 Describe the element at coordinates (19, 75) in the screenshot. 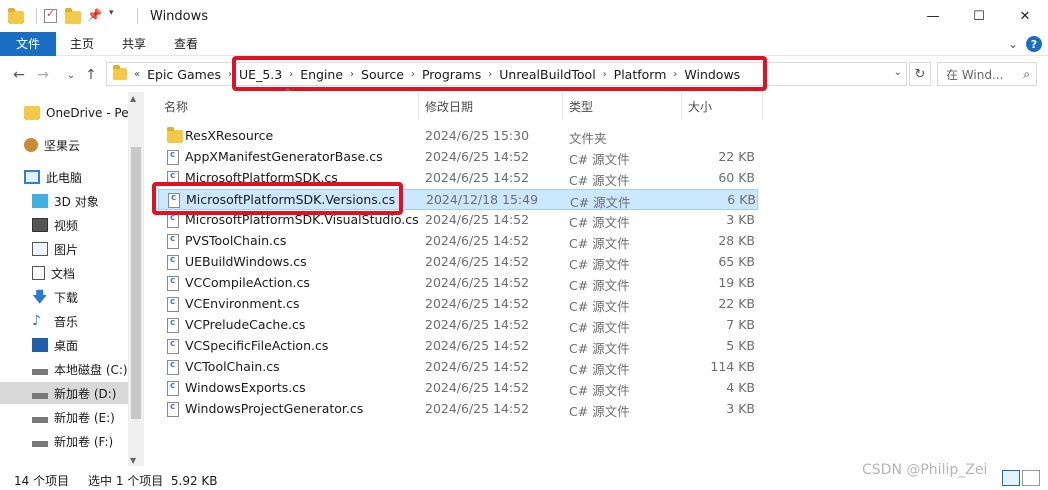

I see `back-button: ←` at that location.